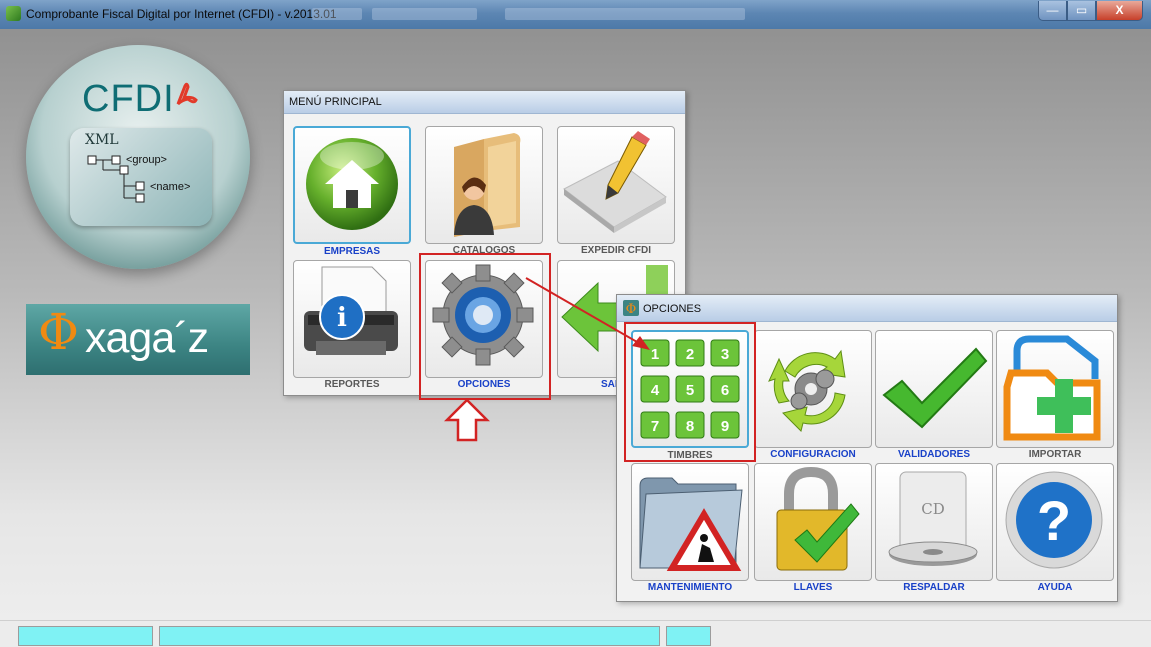 This screenshot has width=1151, height=647. Describe the element at coordinates (13, 13) in the screenshot. I see `app-icon` at that location.